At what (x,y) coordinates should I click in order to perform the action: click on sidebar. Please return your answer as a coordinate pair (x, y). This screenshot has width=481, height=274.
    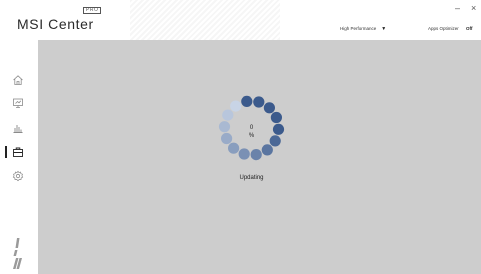
    Looking at the image, I should click on (18, 157).